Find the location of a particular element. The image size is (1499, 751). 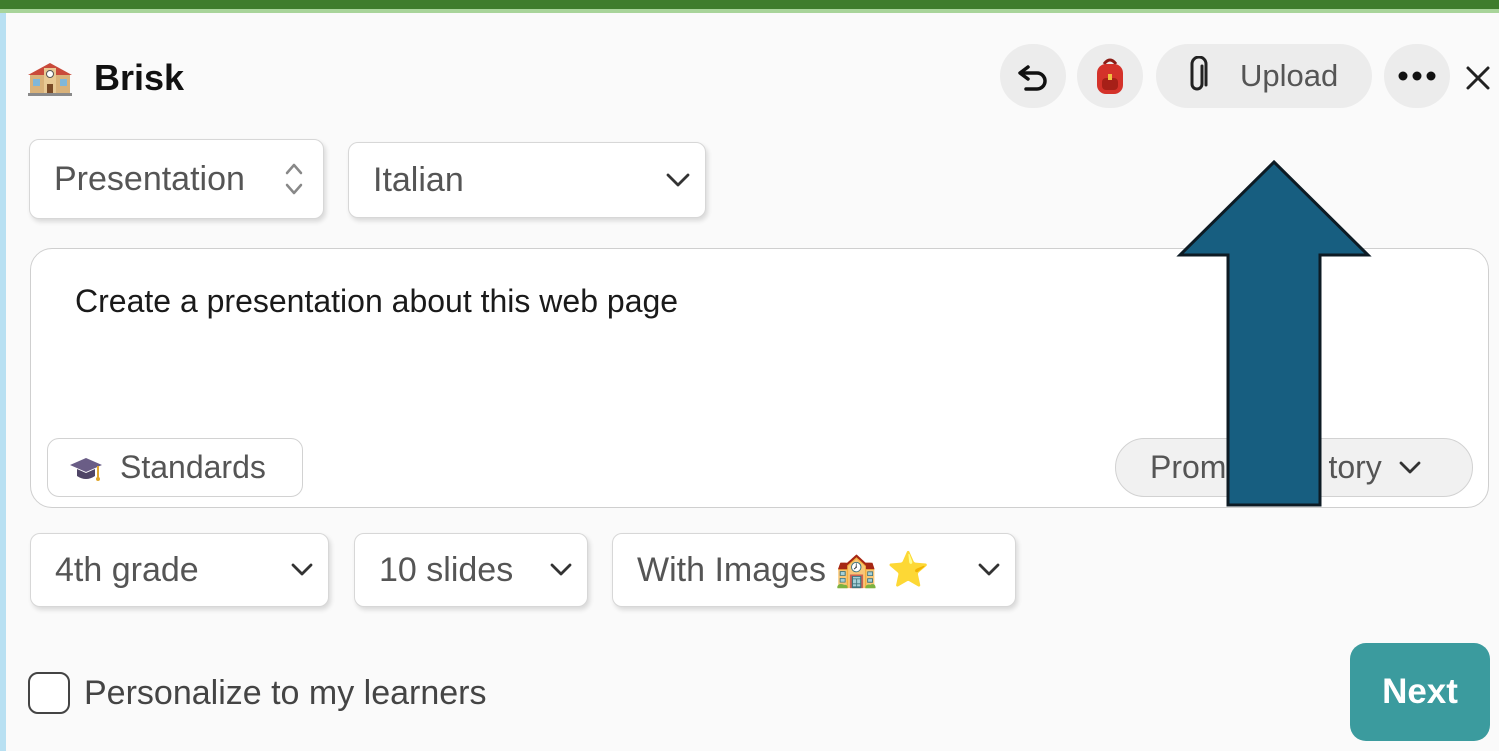

standards-button: Standards is located at coordinates (175, 467).